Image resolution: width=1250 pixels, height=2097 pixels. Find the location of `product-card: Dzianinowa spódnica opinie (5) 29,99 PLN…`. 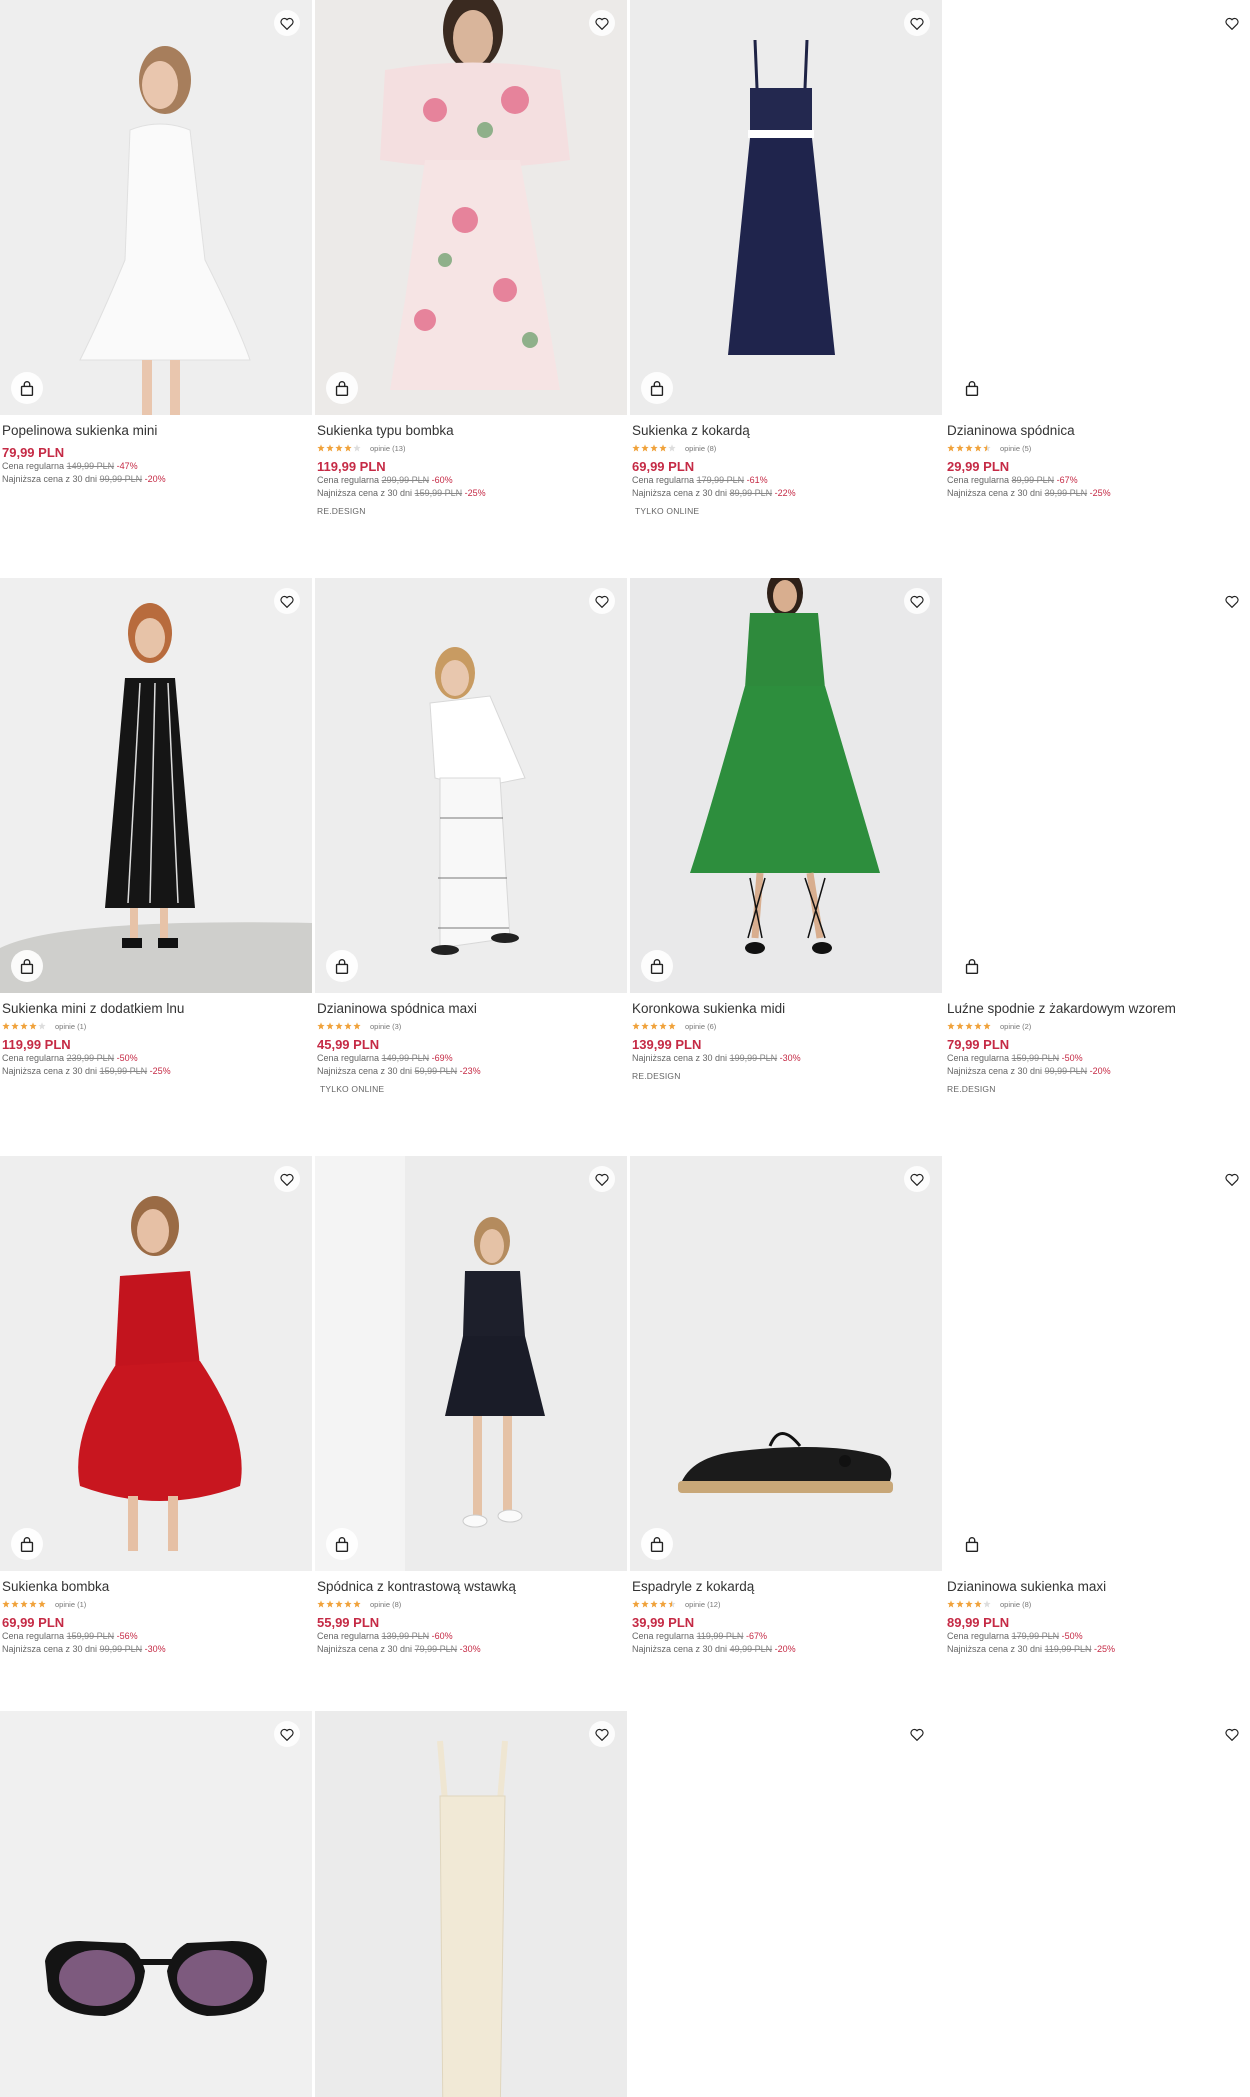

product-card: Dzianinowa spódnica opinie (5) 29,99 PLN… is located at coordinates (1097, 250).